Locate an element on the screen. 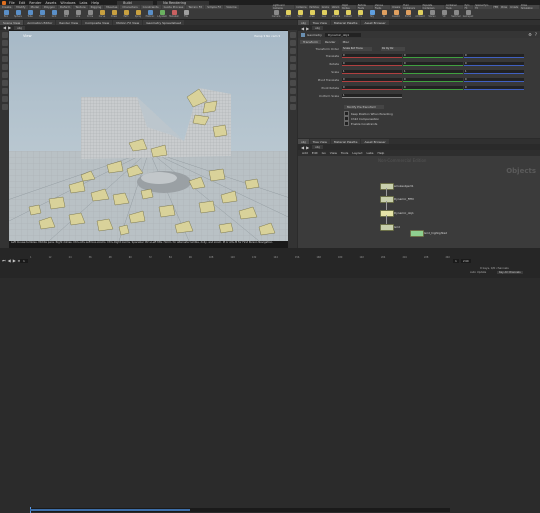 The image size is (540, 513). shelf-tab: Crowds is located at coordinates (514, 7).